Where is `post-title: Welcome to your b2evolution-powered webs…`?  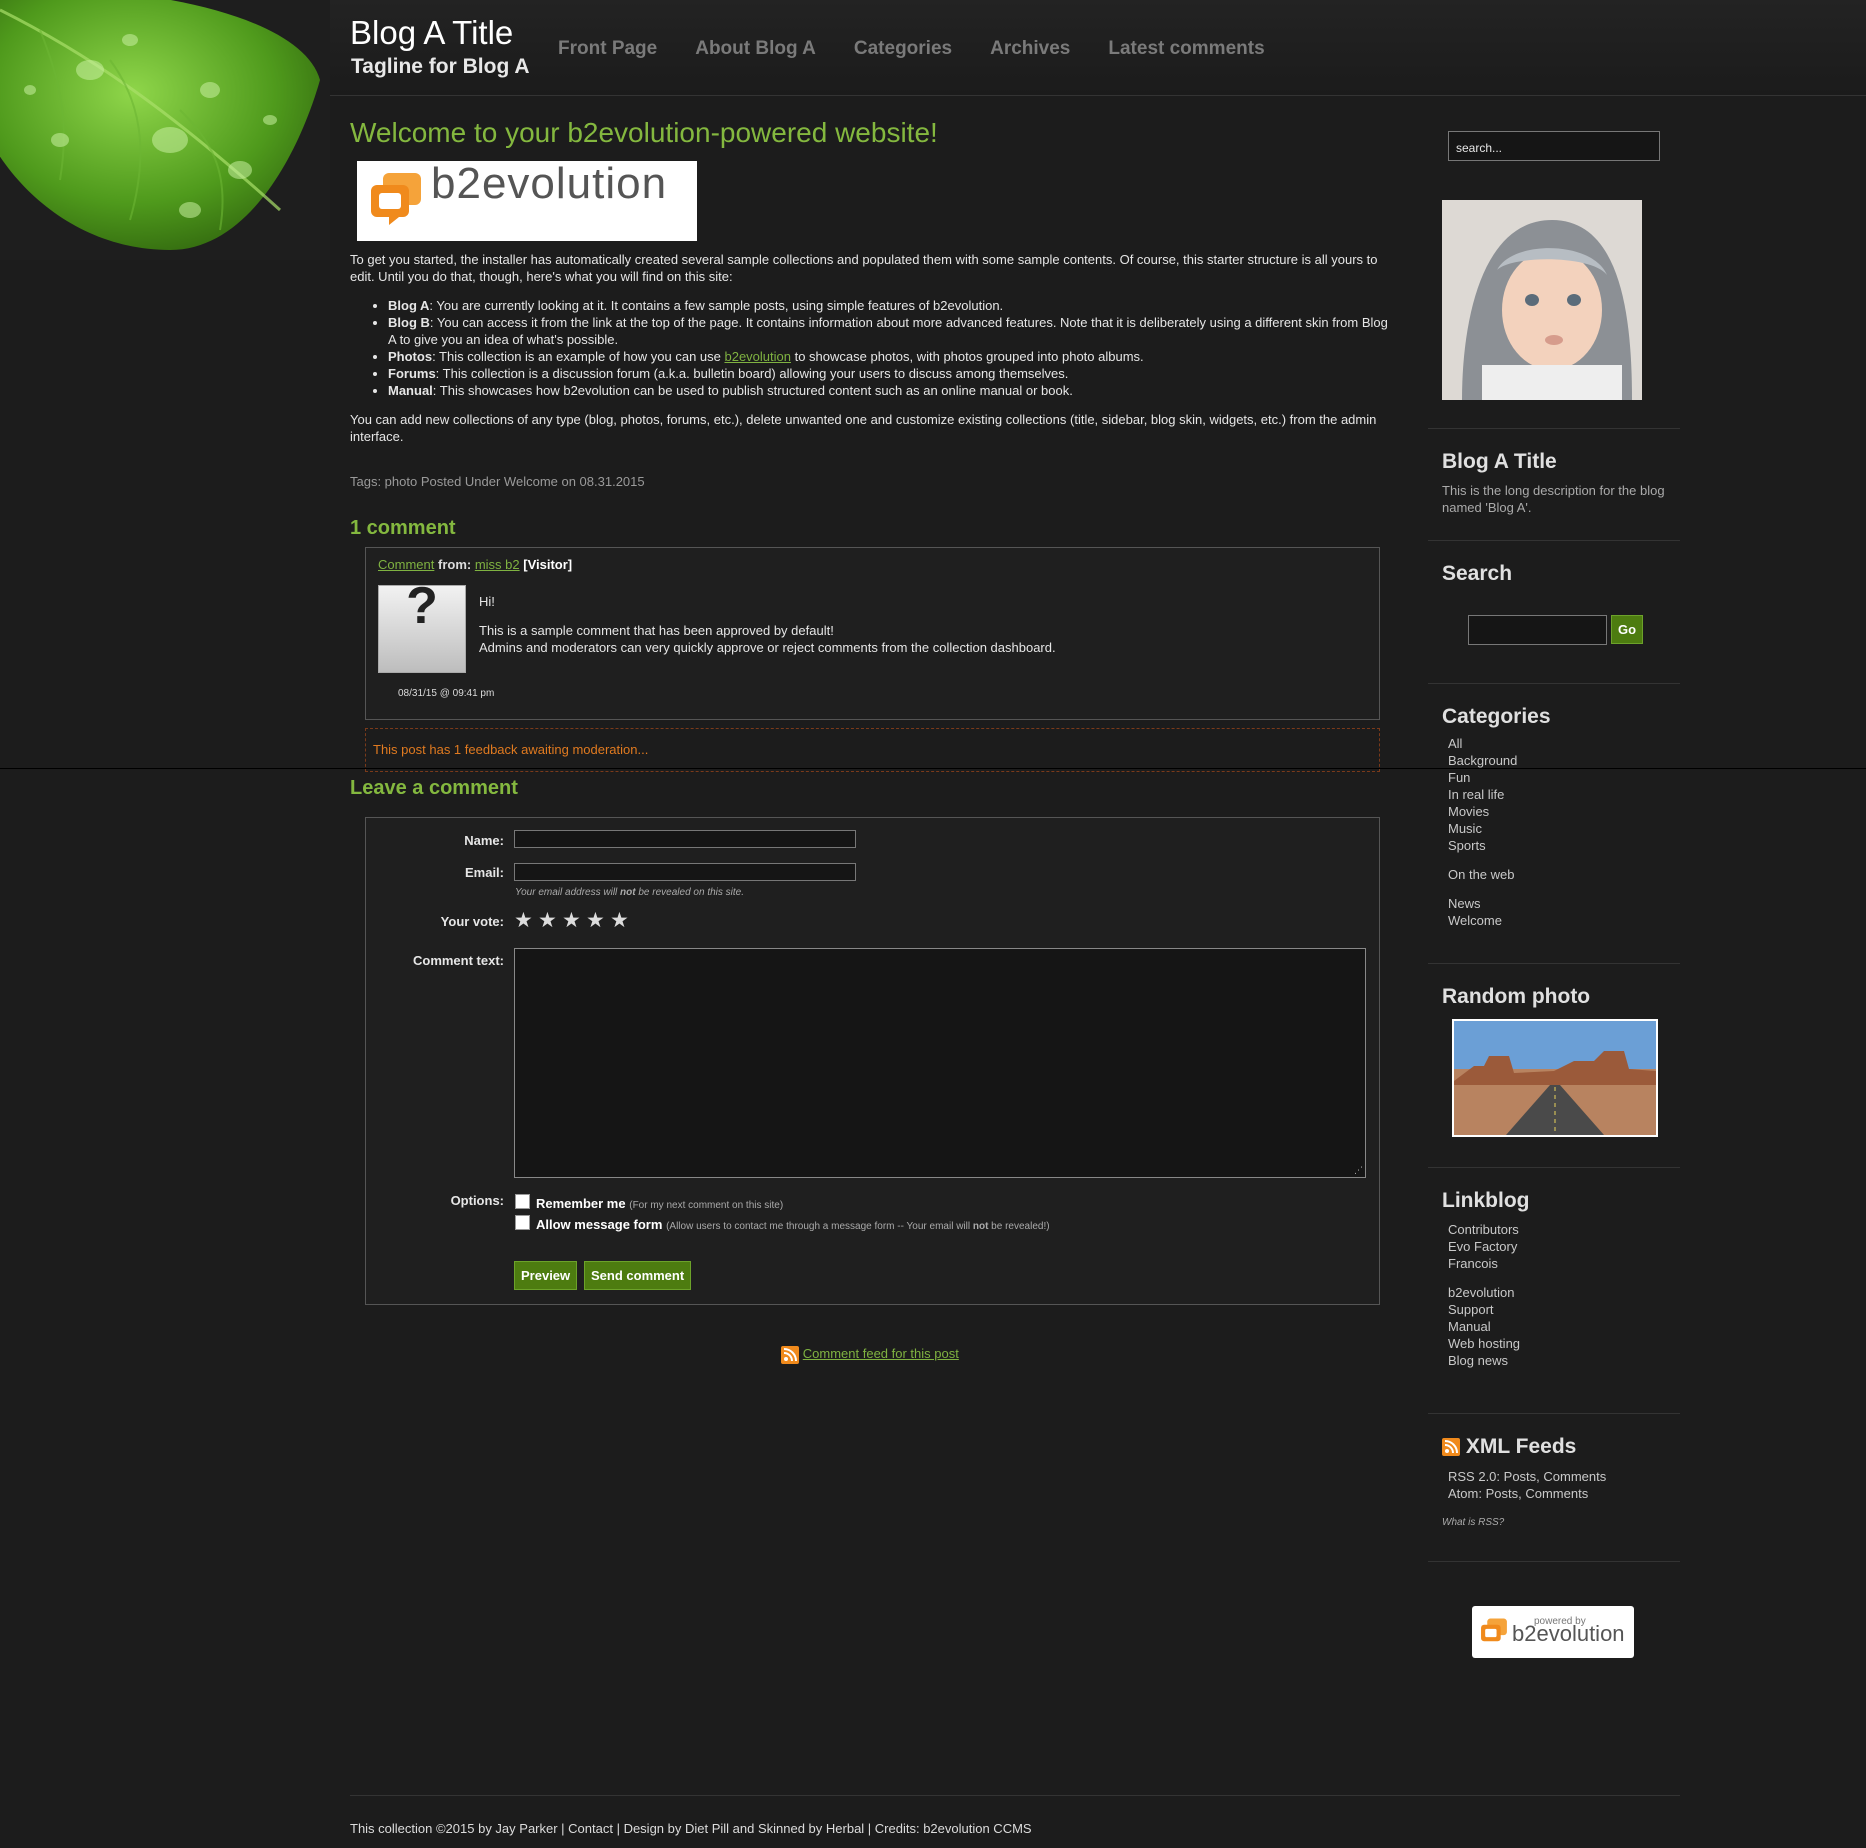
post-title: Welcome to your b2evolution-powered webs… is located at coordinates (870, 133).